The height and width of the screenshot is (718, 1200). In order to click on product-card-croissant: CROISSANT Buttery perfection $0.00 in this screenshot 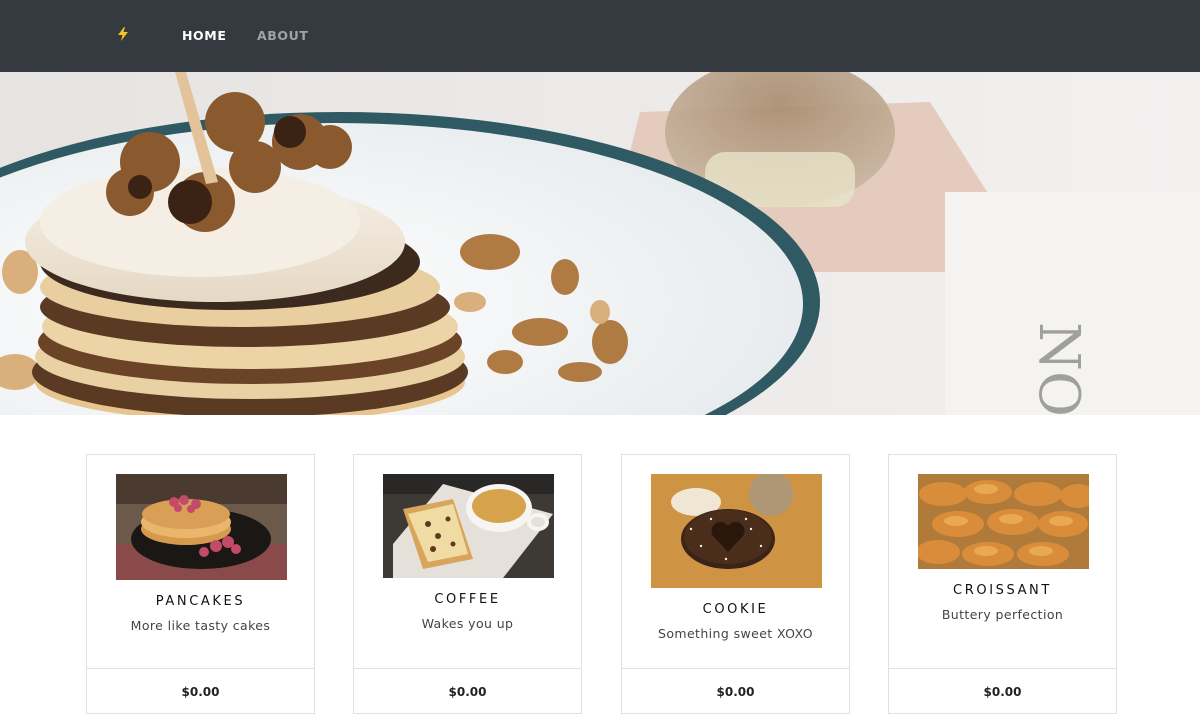, I will do `click(1002, 584)`.